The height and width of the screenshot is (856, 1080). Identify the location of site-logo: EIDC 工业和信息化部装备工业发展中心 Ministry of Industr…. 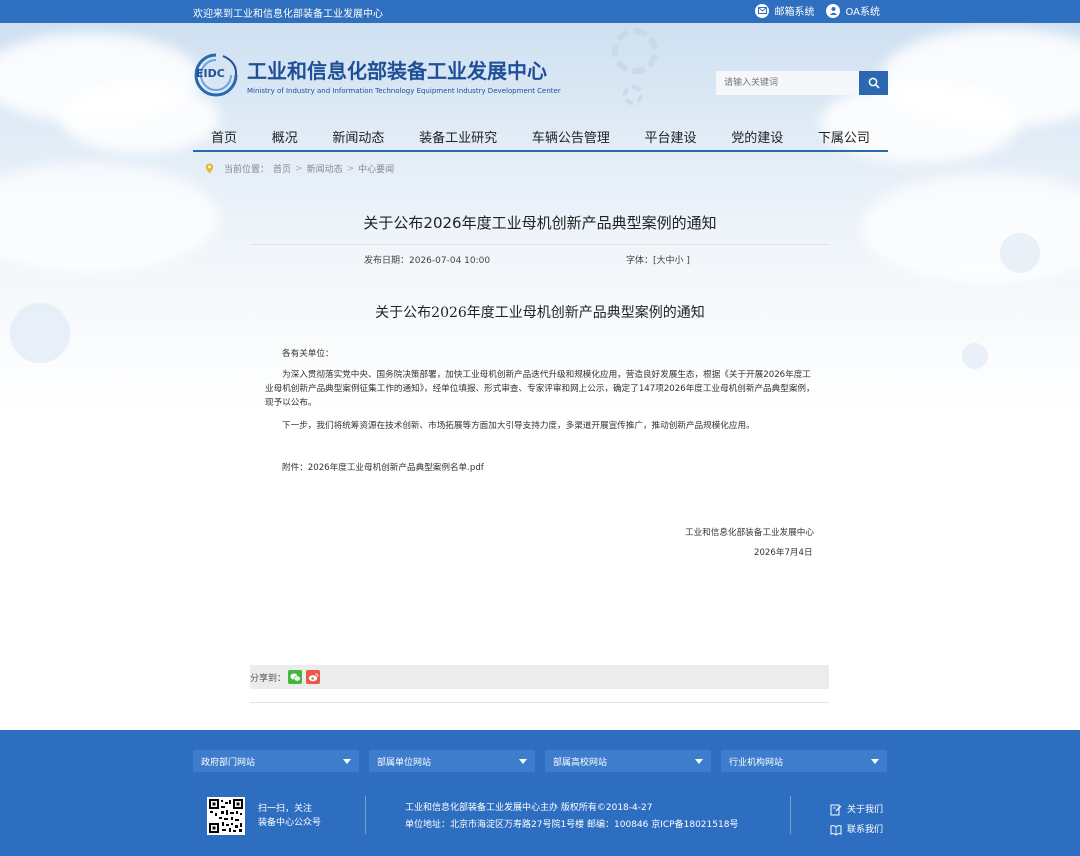
(377, 75).